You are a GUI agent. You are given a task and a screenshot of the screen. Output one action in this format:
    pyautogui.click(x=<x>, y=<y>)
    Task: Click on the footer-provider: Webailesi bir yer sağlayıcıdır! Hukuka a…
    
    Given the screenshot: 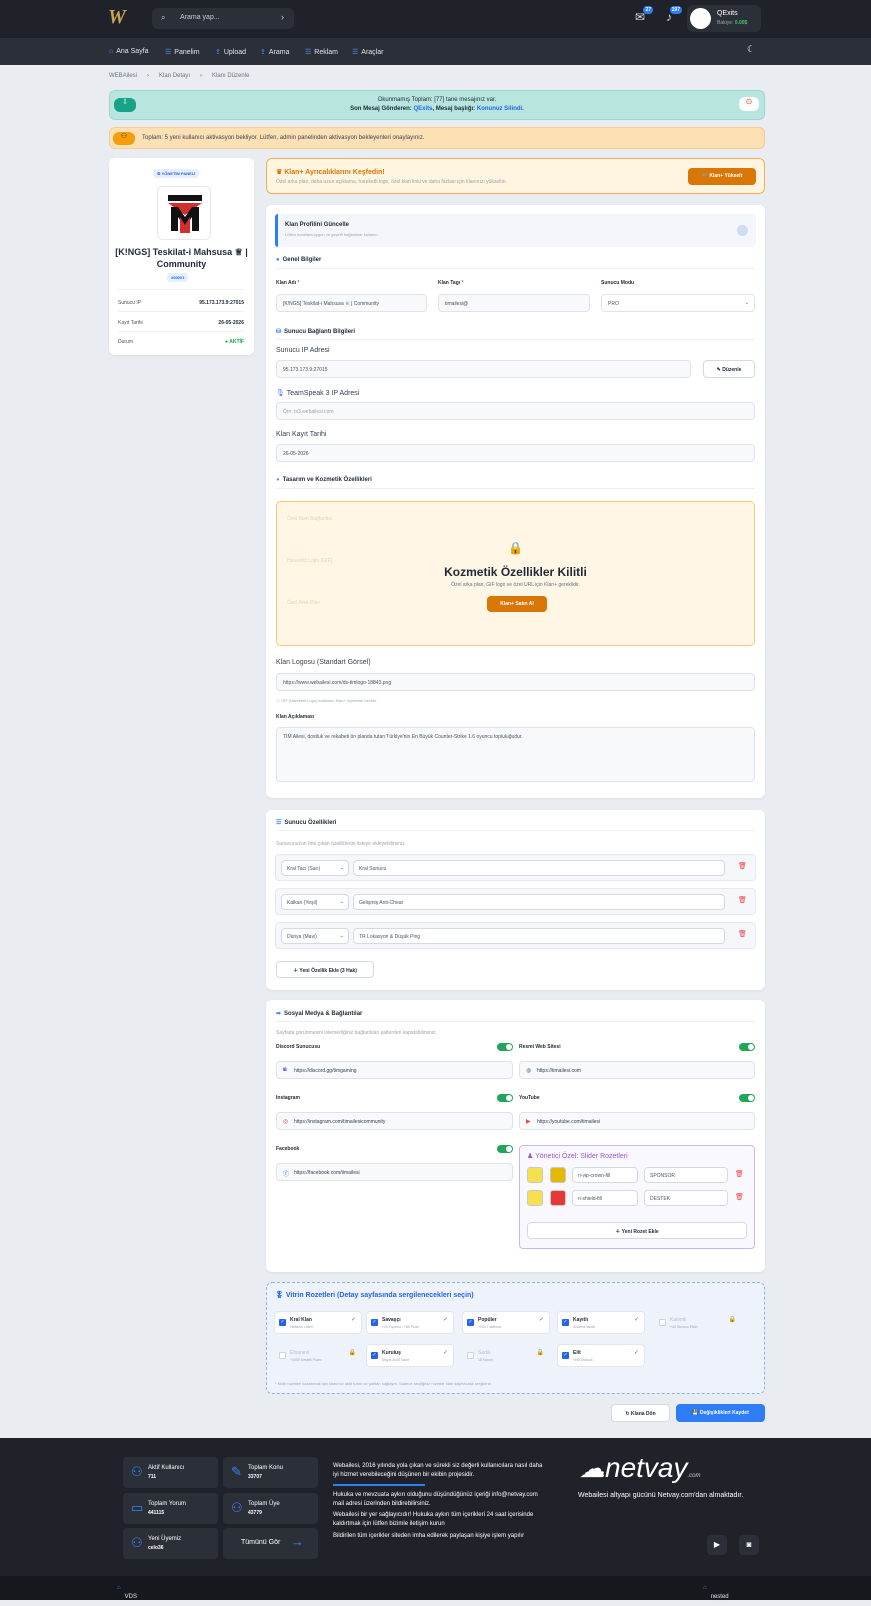 What is the action you would take?
    pyautogui.click(x=433, y=1519)
    